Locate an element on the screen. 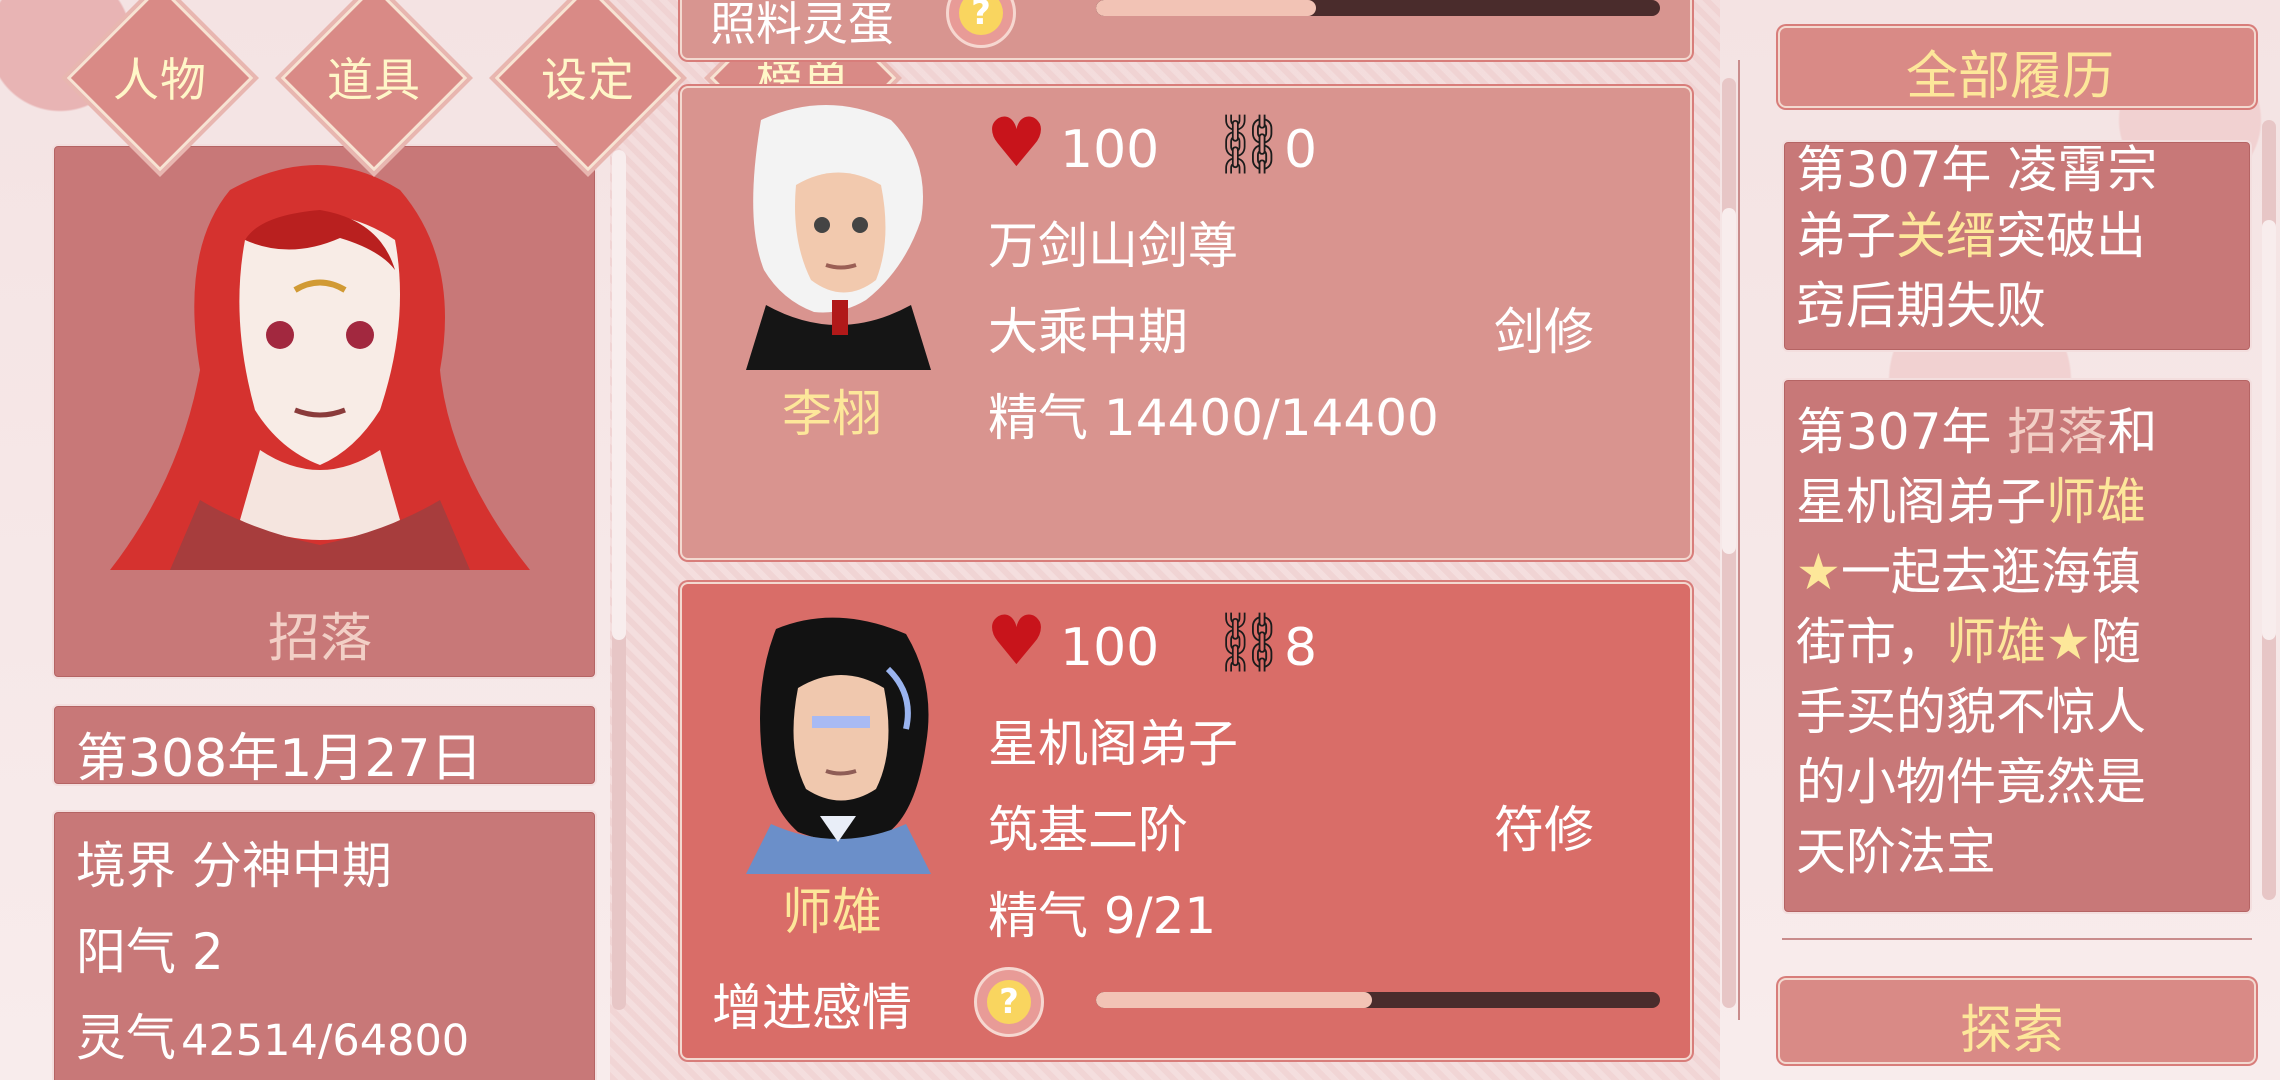 This screenshot has height=1080, width=2280. character-stage-1: 大乘中期 is located at coordinates (1088, 332).